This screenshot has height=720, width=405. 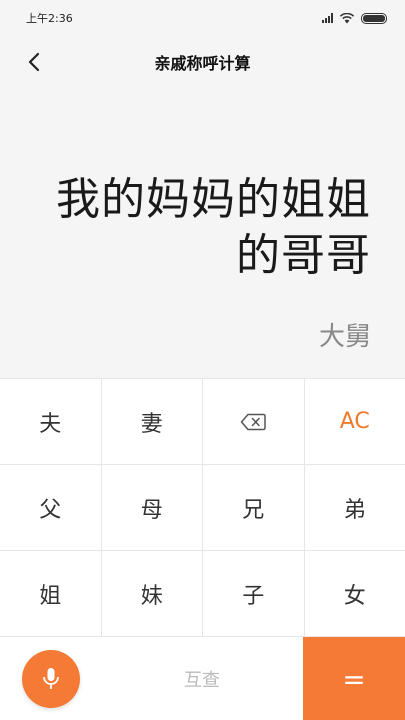 I want to click on nav-bar: 亲戚称呼计算, so click(x=202, y=62).